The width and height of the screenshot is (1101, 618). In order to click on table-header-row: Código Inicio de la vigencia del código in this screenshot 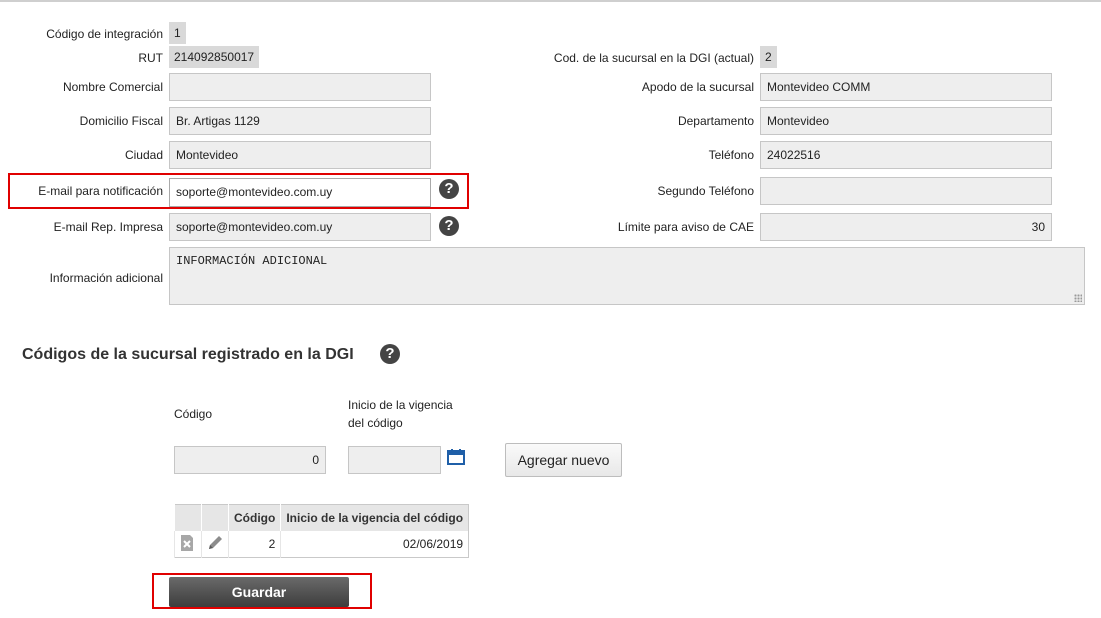, I will do `click(321, 517)`.